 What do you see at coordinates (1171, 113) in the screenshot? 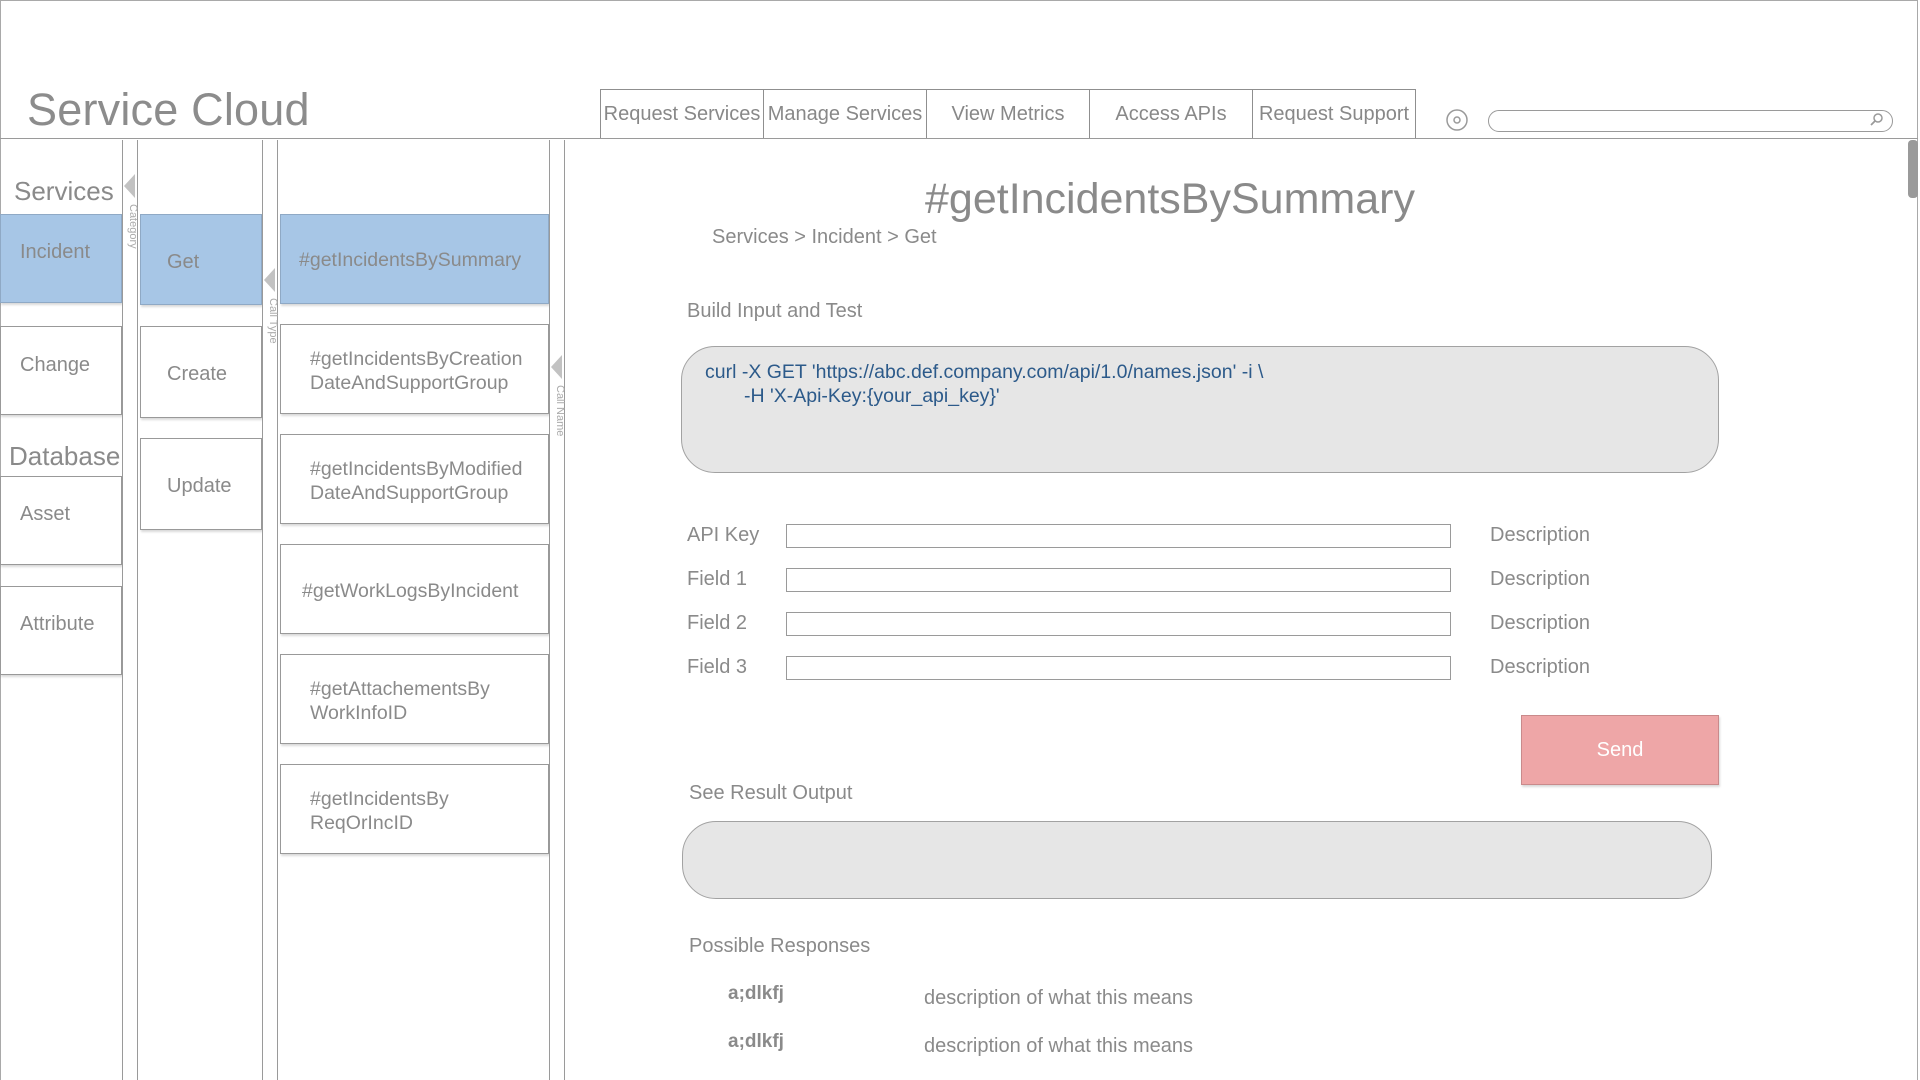
I see `tab-access-apis: Access APIs` at bounding box center [1171, 113].